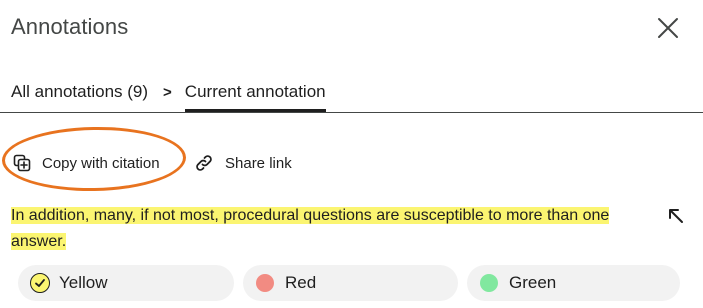 Image resolution: width=703 pixels, height=308 pixels. I want to click on arrow-up-left-icon, so click(676, 216).